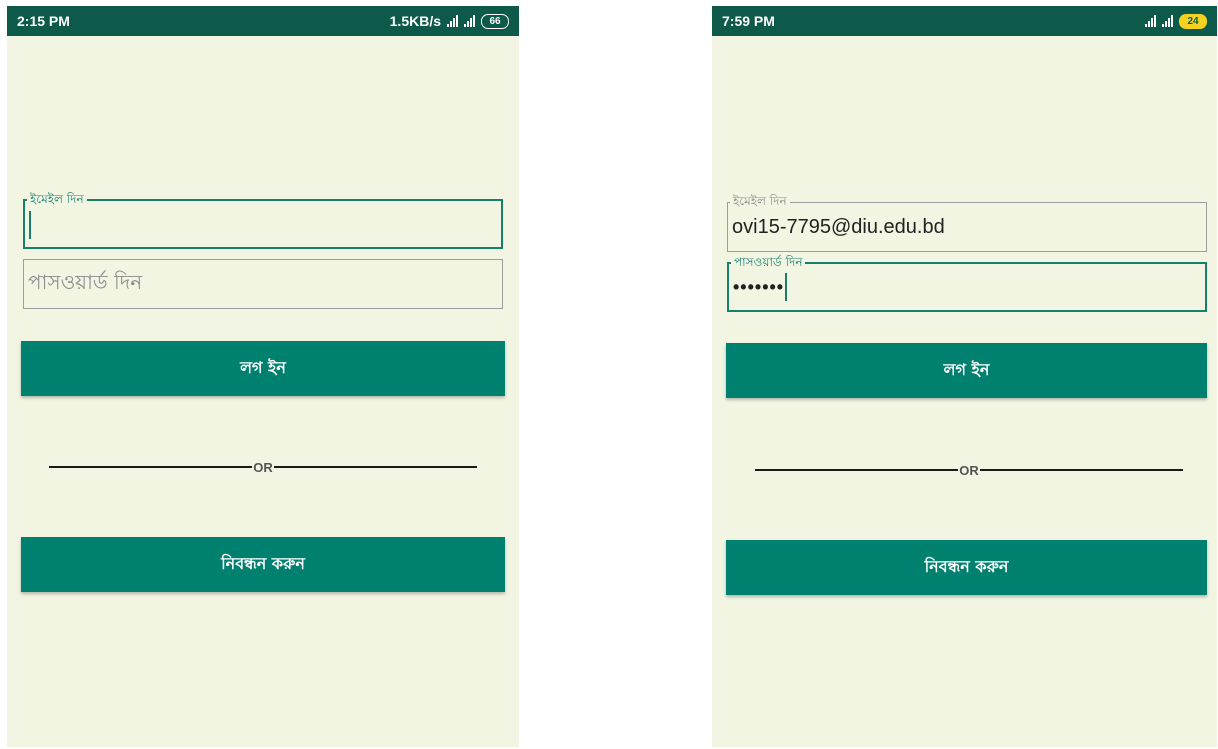  Describe the element at coordinates (1176, 21) in the screenshot. I see `status-indicators: 24` at that location.